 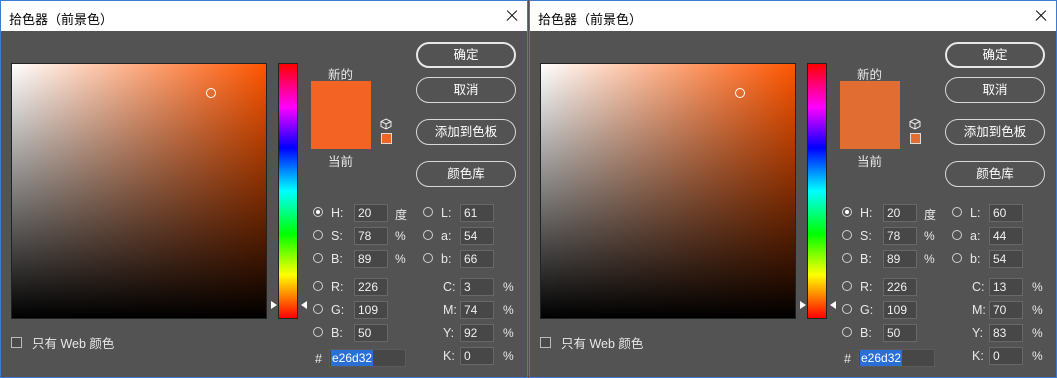 I want to click on input-lab-b: 54, so click(x=1006, y=259).